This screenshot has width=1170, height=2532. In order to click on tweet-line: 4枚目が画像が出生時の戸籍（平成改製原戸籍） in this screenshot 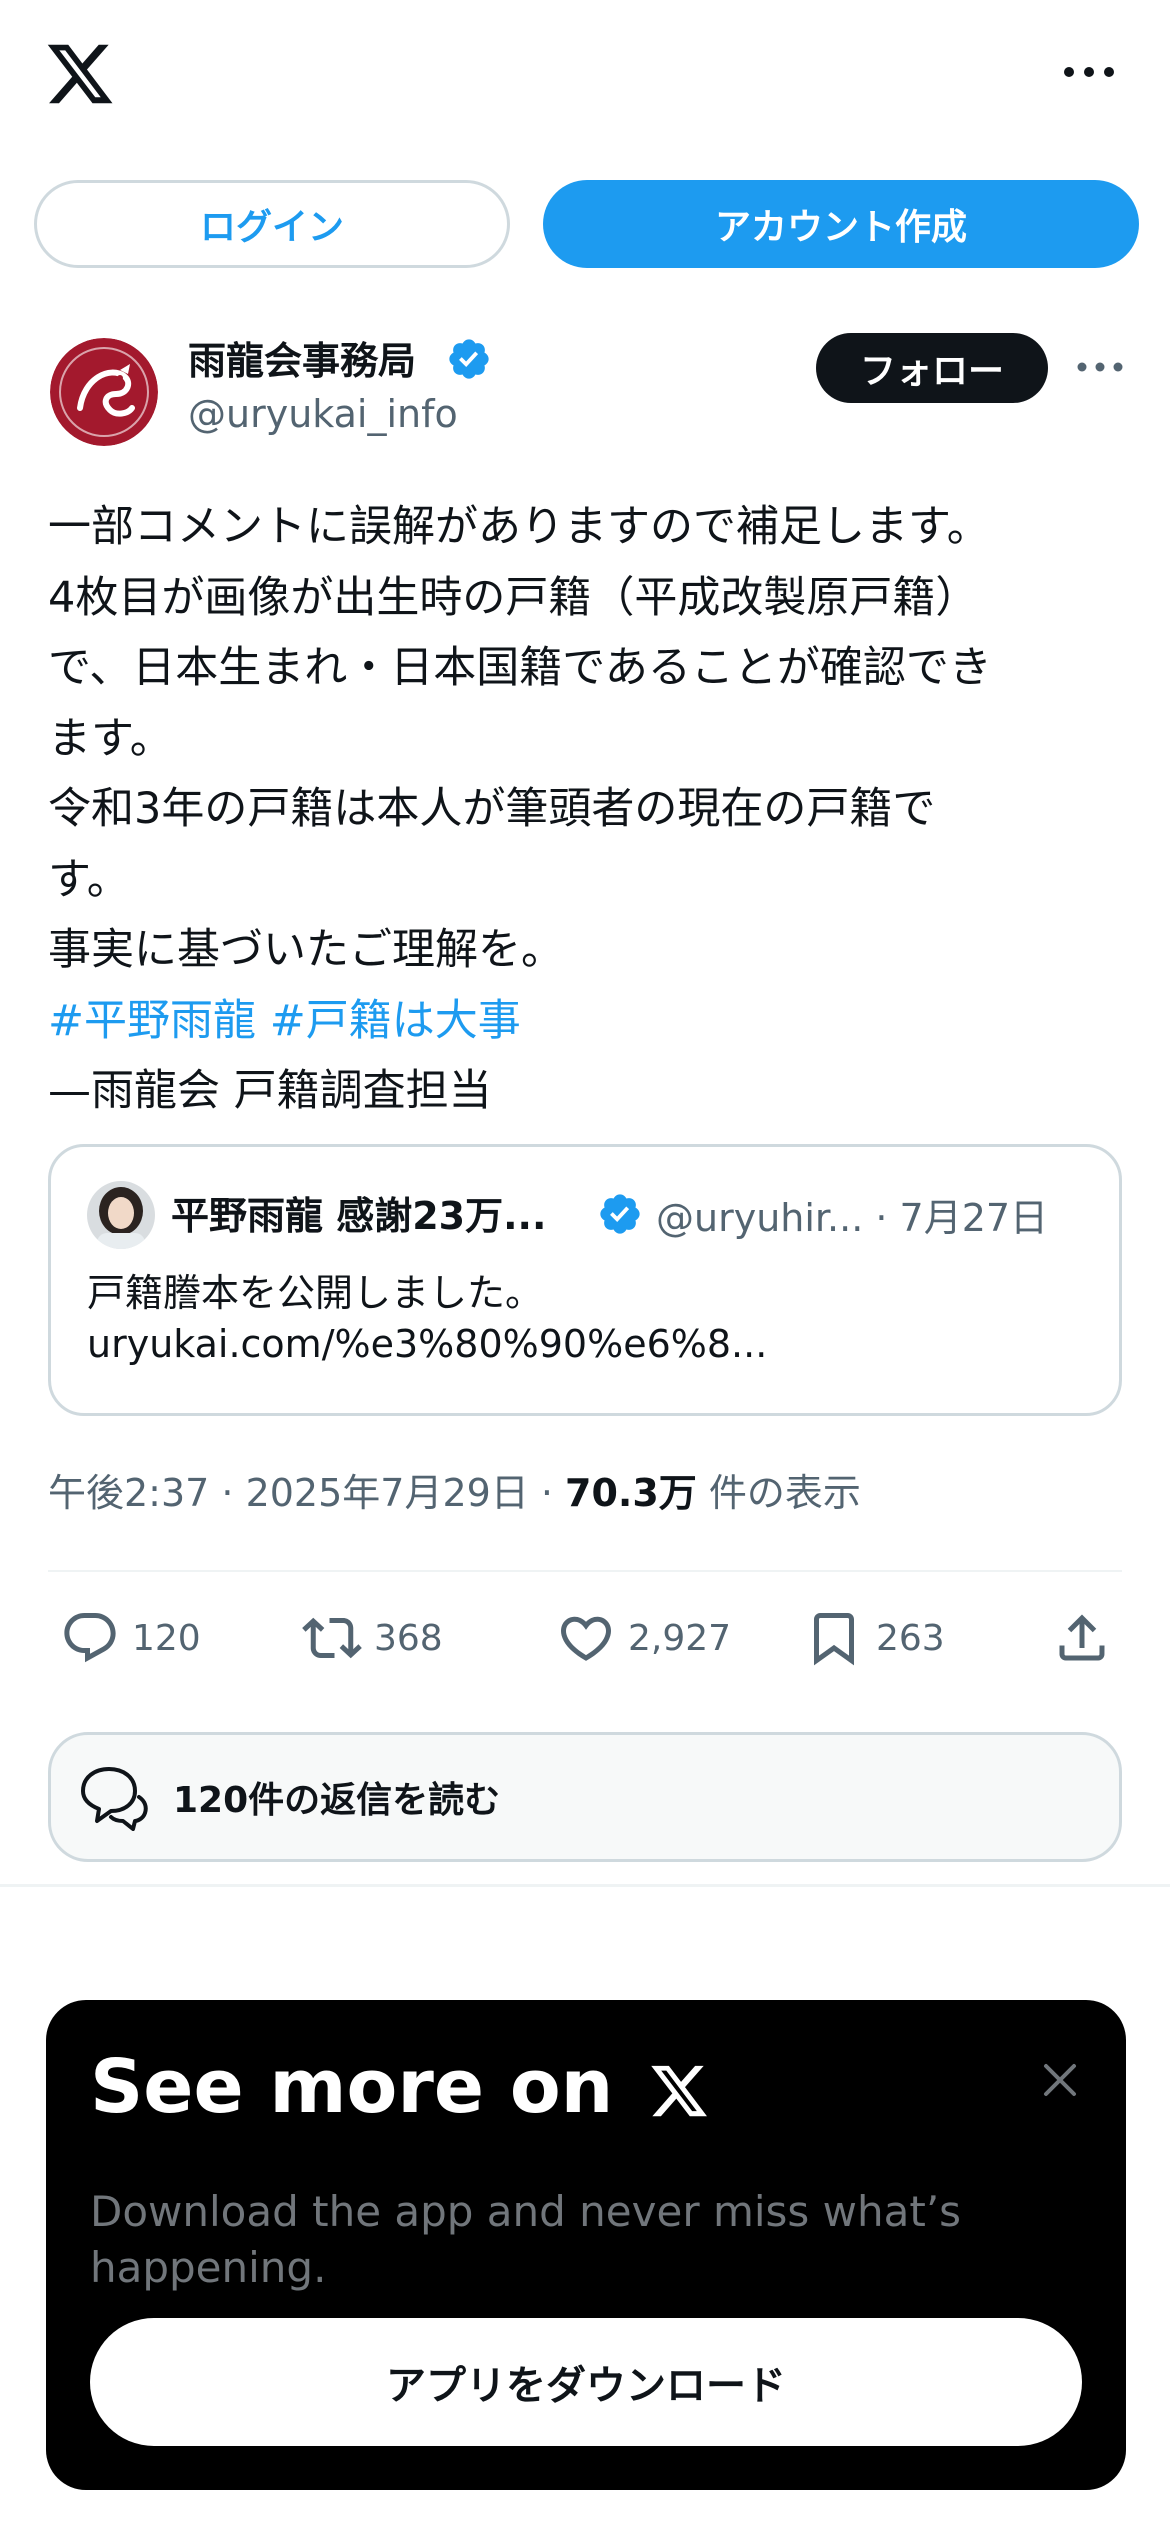, I will do `click(513, 597)`.